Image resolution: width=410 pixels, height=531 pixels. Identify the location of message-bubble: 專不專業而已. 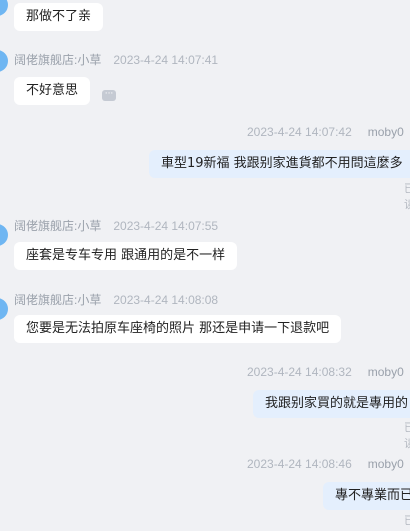
(366, 496).